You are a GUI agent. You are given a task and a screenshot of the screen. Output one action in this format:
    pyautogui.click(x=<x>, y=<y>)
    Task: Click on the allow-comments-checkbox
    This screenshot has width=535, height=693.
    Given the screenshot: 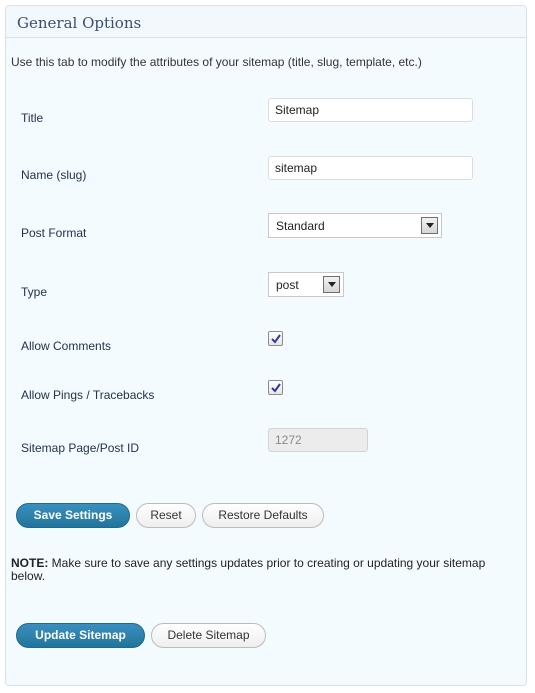 What is the action you would take?
    pyautogui.click(x=275, y=338)
    